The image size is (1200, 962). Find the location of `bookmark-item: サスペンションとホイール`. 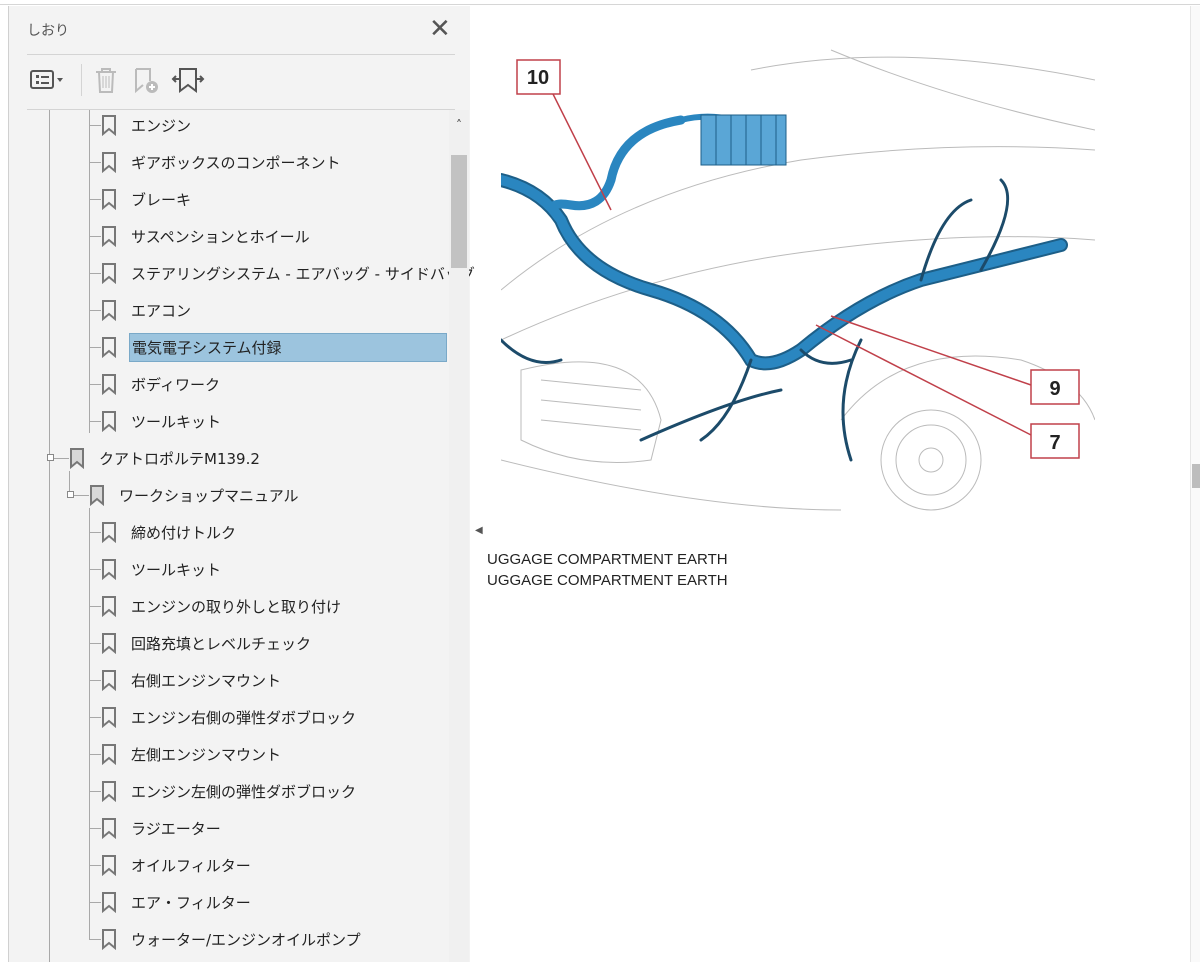

bookmark-item: サスペンションとホイール is located at coordinates (206, 236).